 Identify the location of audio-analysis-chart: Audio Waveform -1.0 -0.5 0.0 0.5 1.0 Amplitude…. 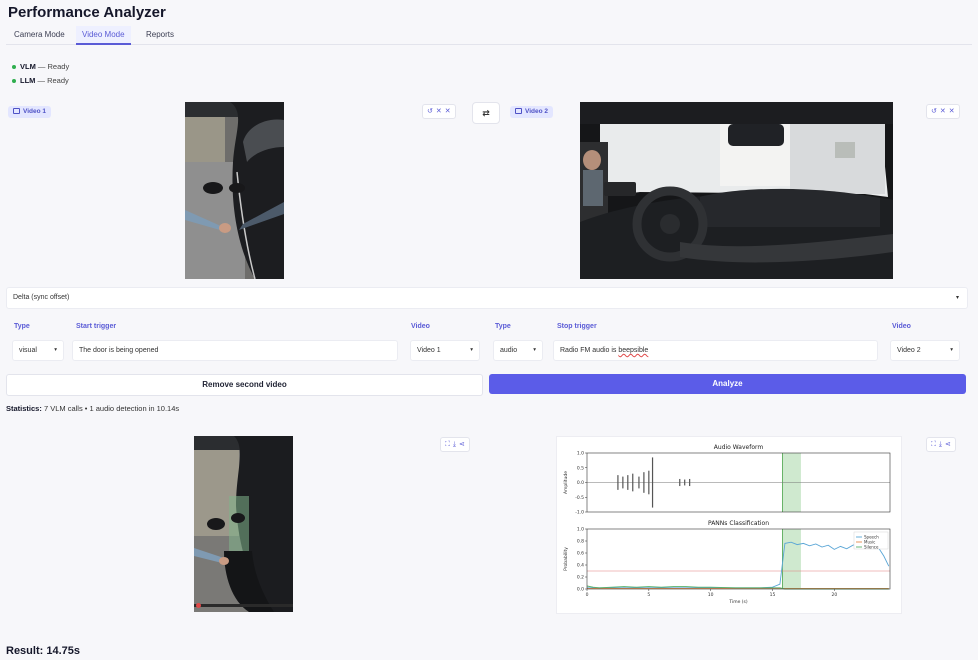
(729, 525).